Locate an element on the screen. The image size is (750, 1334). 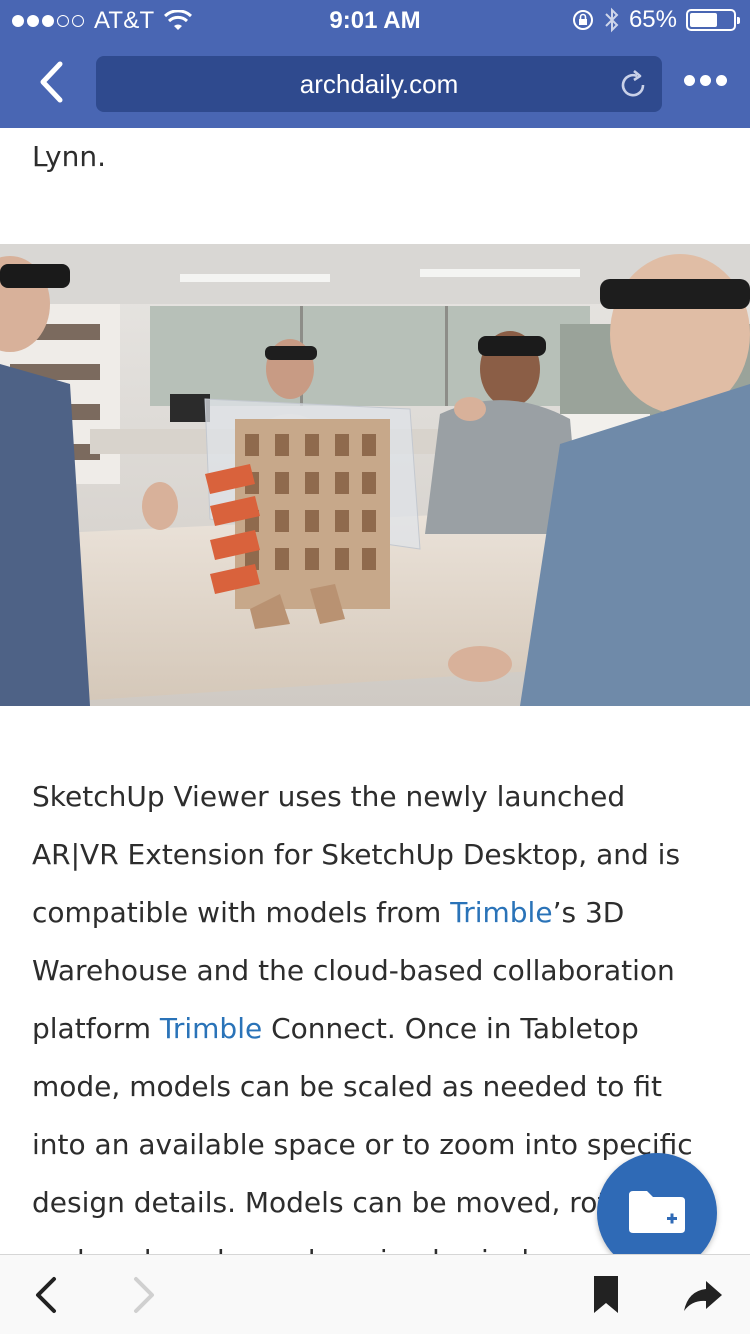
bluetooth-icon is located at coordinates (612, 20).